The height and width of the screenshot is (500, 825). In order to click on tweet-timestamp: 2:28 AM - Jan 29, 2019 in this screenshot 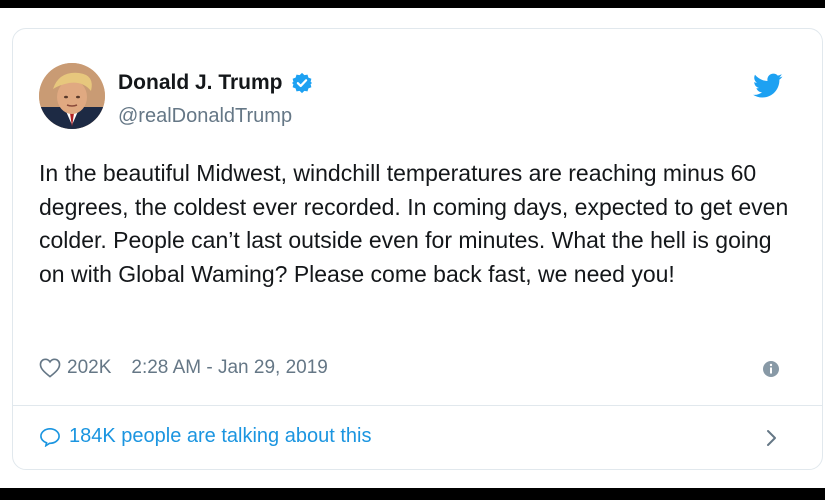, I will do `click(229, 368)`.